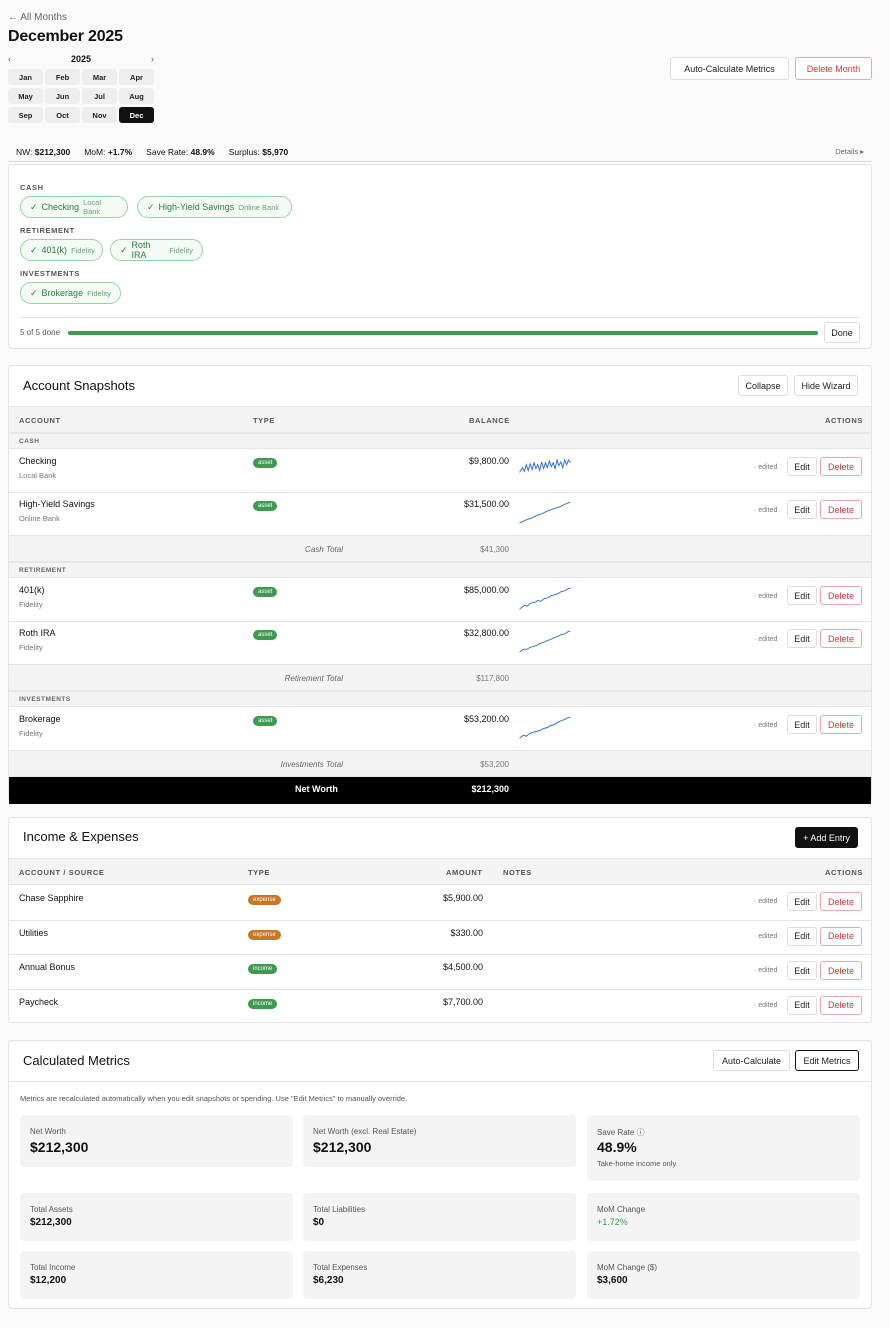 This screenshot has width=890, height=1328. Describe the element at coordinates (29, 441) in the screenshot. I see `category-label: CASH` at that location.